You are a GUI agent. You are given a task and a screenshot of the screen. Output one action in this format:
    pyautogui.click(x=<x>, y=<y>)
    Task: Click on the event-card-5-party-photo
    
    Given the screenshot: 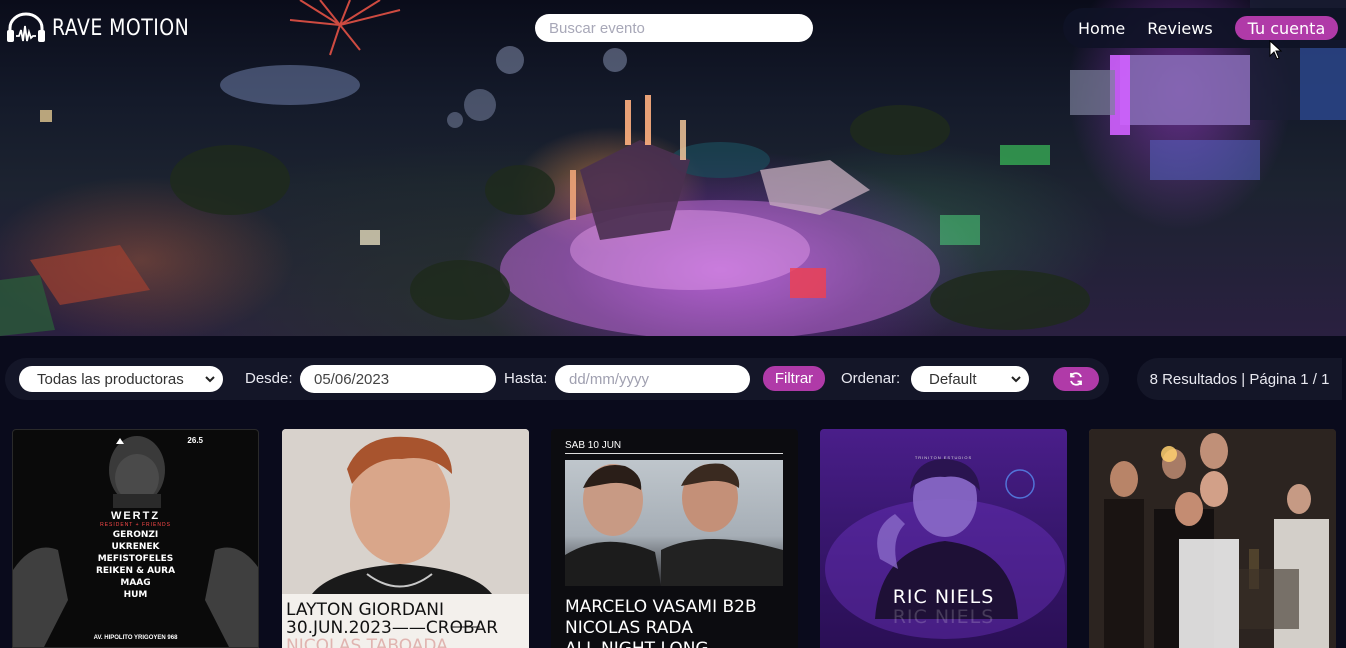 What is the action you would take?
    pyautogui.click(x=1212, y=538)
    